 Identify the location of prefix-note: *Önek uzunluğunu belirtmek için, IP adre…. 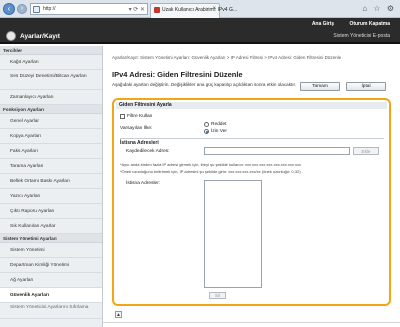
(210, 171).